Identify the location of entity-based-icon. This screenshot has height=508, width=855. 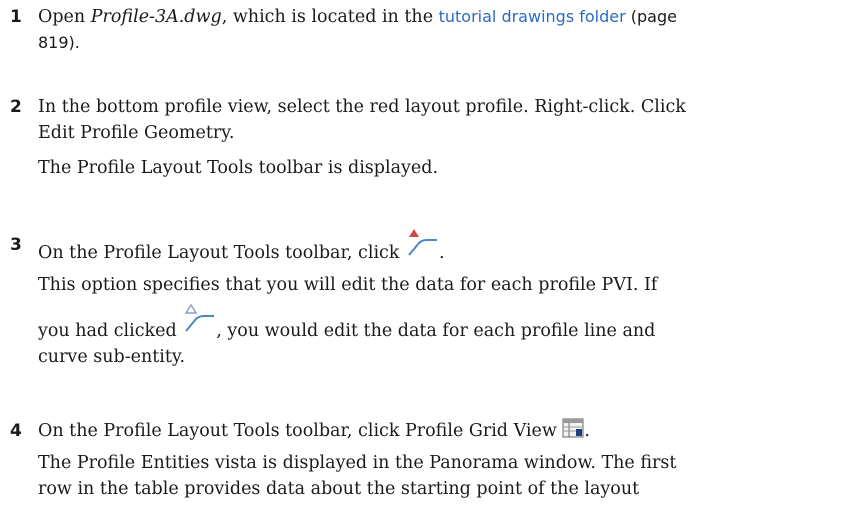
(199, 321).